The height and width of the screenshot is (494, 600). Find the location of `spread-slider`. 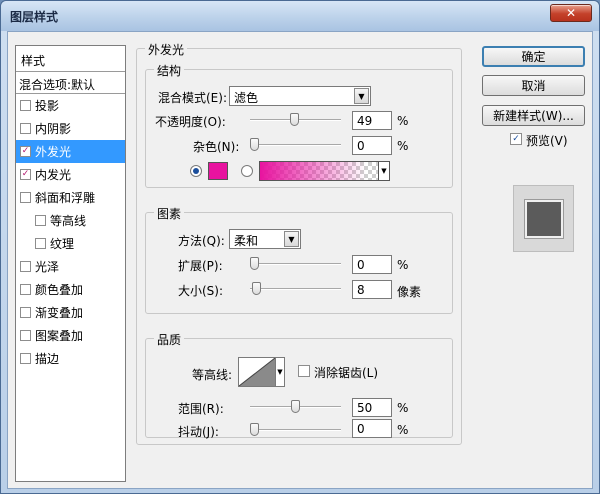

spread-slider is located at coordinates (295, 264).